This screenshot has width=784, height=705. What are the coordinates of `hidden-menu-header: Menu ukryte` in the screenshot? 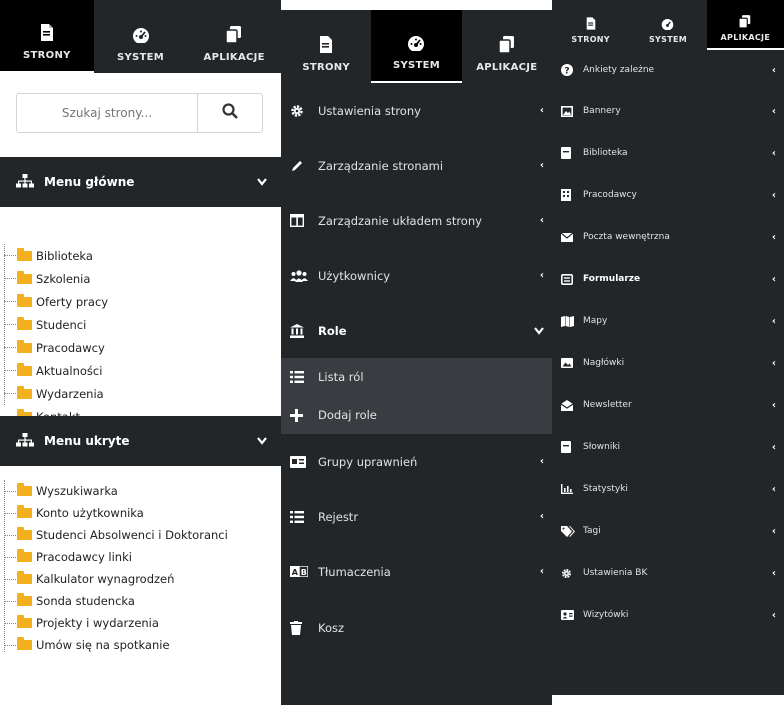 It's located at (140, 441).